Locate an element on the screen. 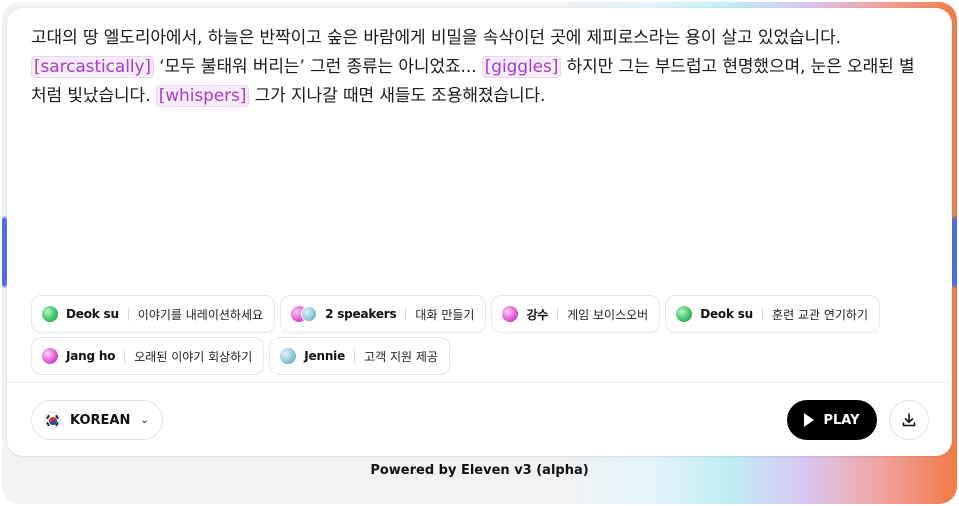 This screenshot has width=959, height=506. example-chip: 2 speakers 대화 만들기 is located at coordinates (383, 314).